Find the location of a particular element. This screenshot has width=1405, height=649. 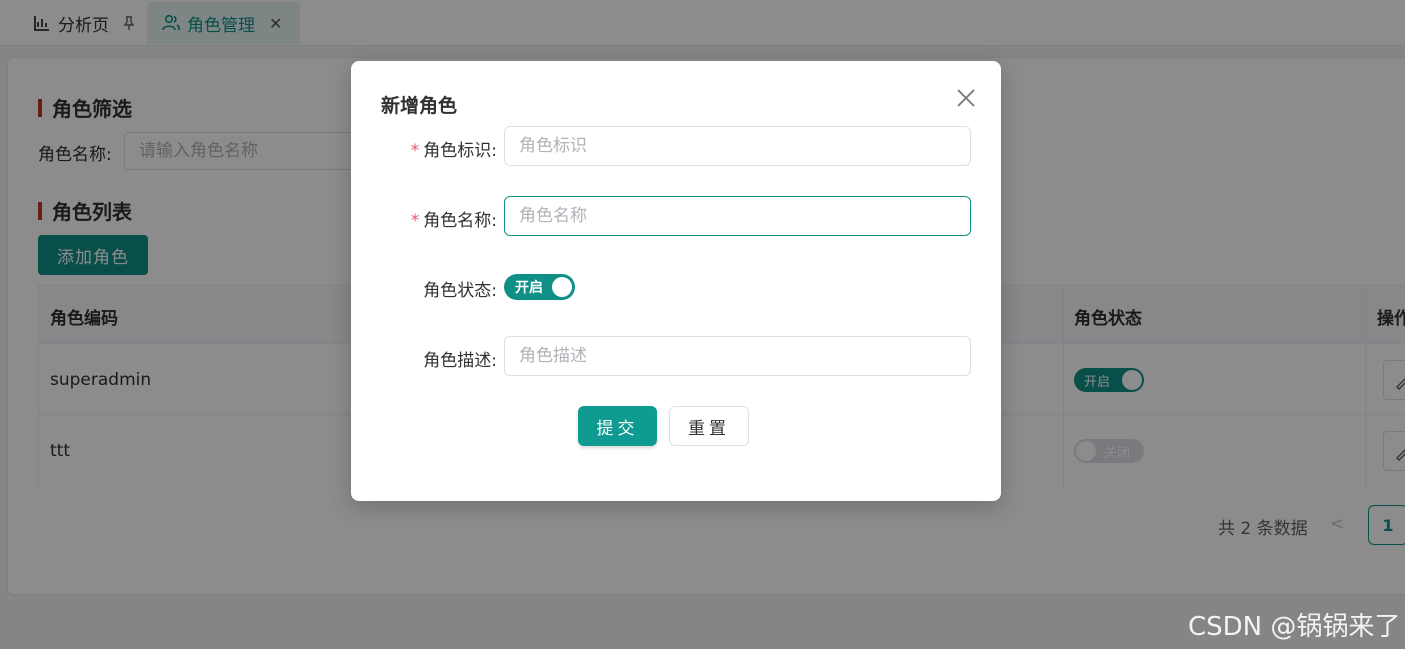

role-name-label: * 角色名称: is located at coordinates (453, 221).